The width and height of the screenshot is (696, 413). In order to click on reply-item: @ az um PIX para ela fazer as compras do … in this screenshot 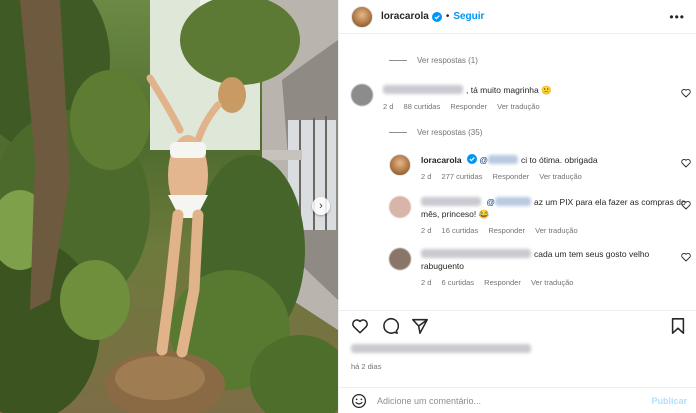, I will do `click(540, 216)`.